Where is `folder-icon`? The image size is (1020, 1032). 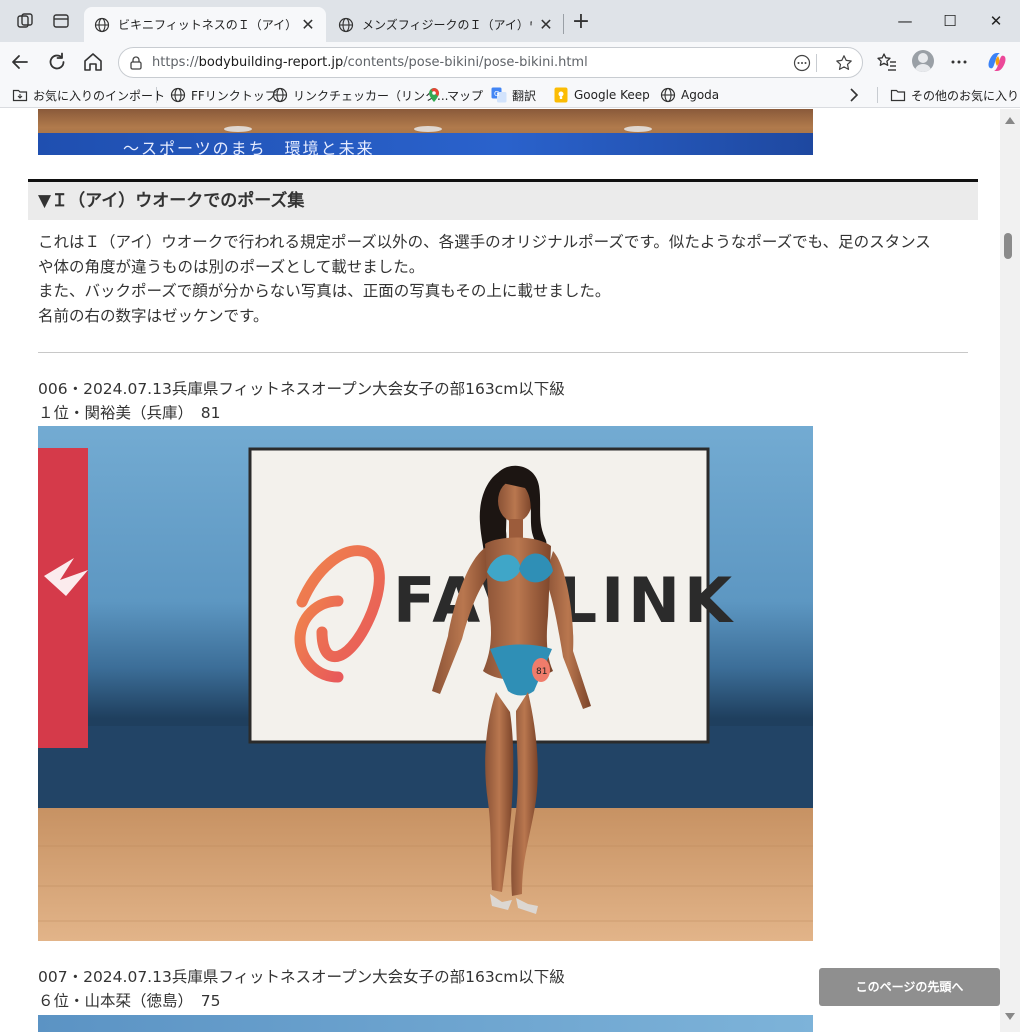 folder-icon is located at coordinates (898, 95).